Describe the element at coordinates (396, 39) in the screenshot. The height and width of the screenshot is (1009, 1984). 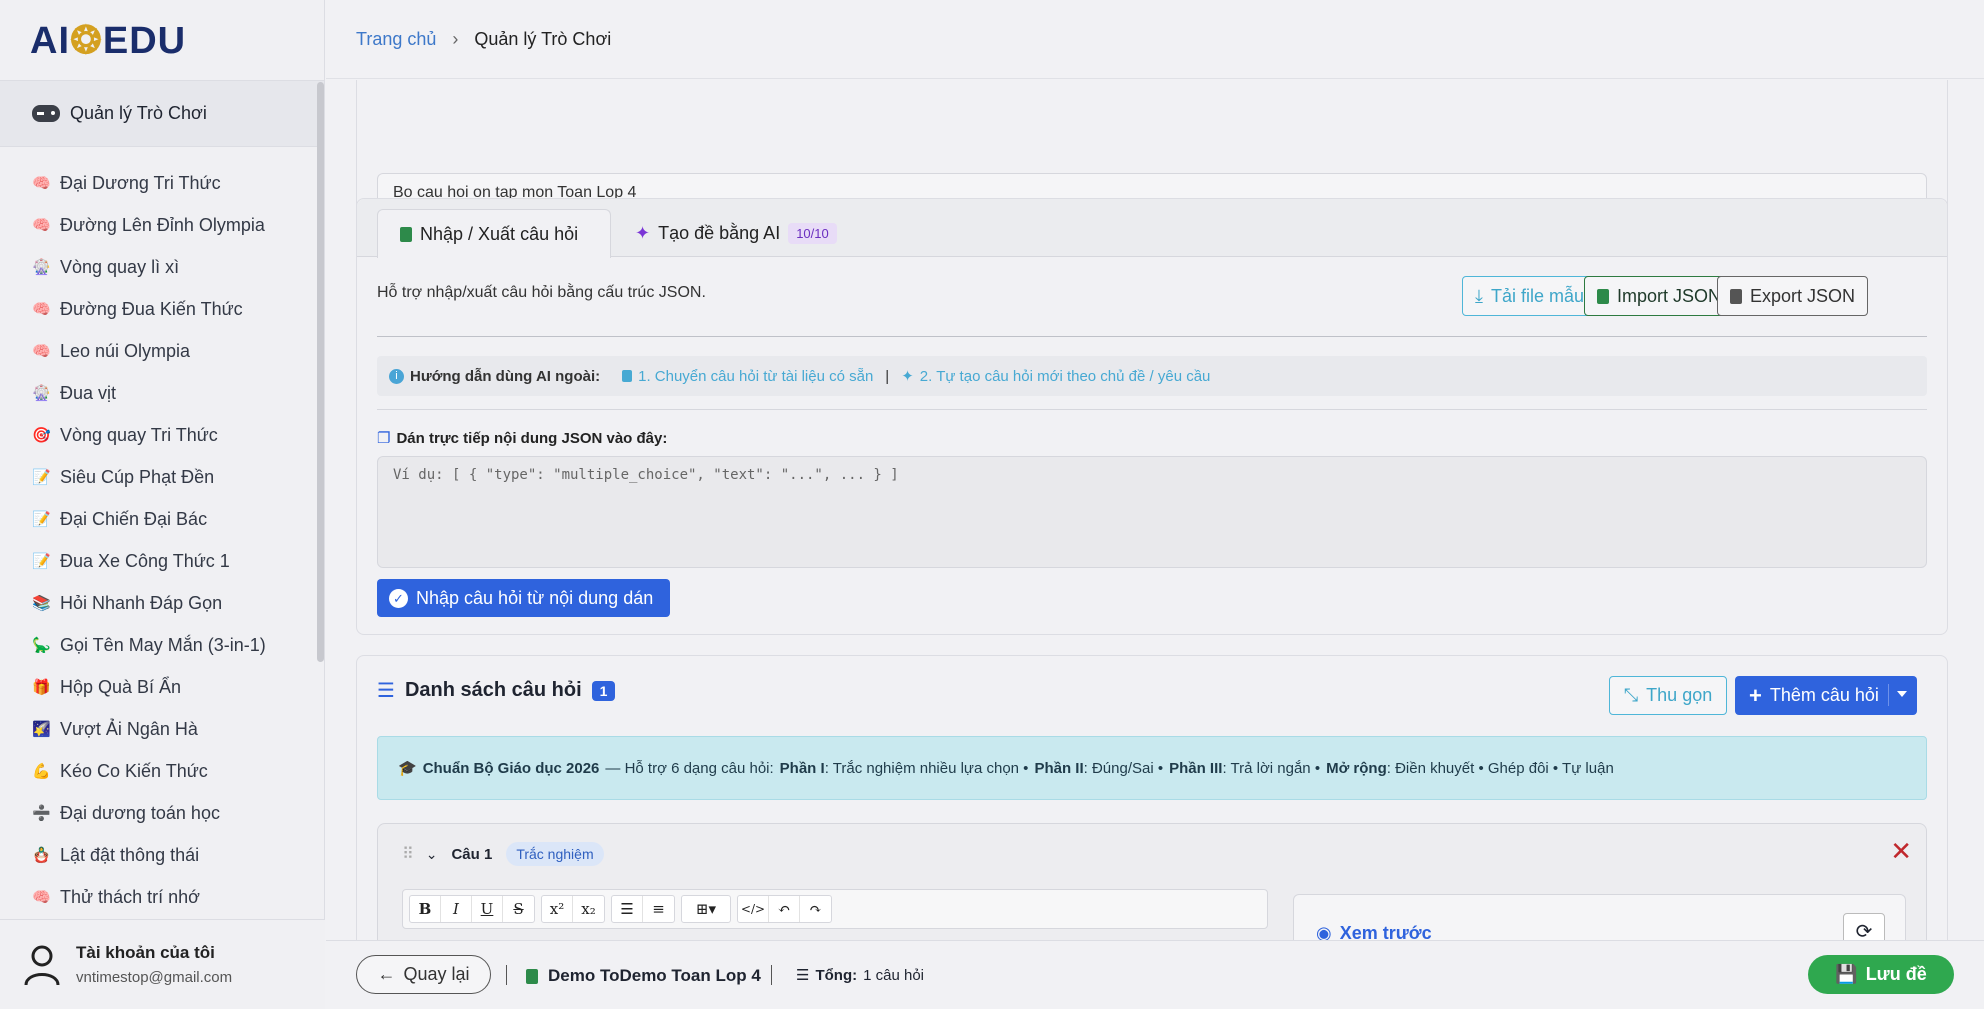
I see `breadcrumb-home: Trang chủ` at that location.